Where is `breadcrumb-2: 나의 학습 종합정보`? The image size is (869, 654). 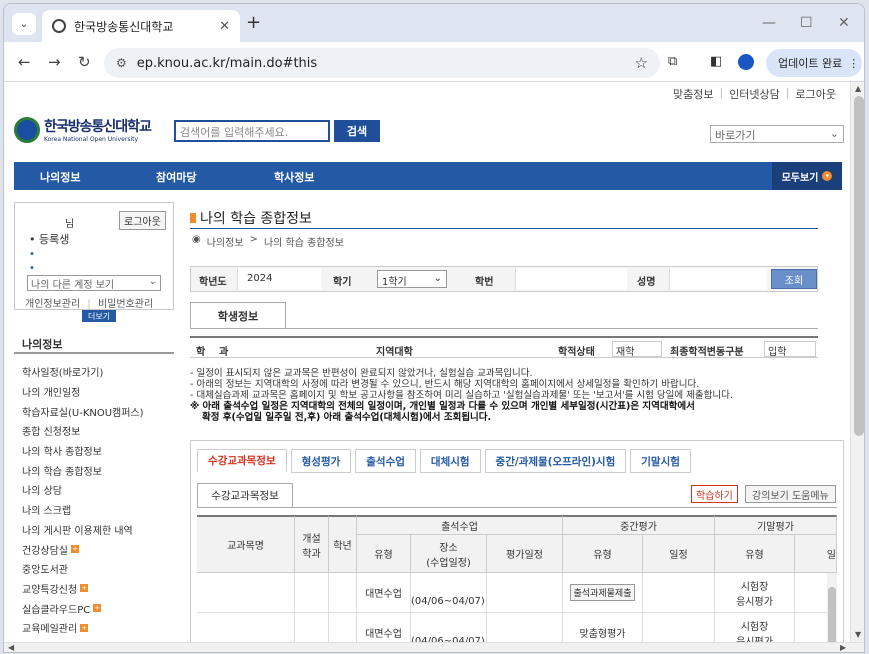 breadcrumb-2: 나의 학습 종합정보 is located at coordinates (303, 243).